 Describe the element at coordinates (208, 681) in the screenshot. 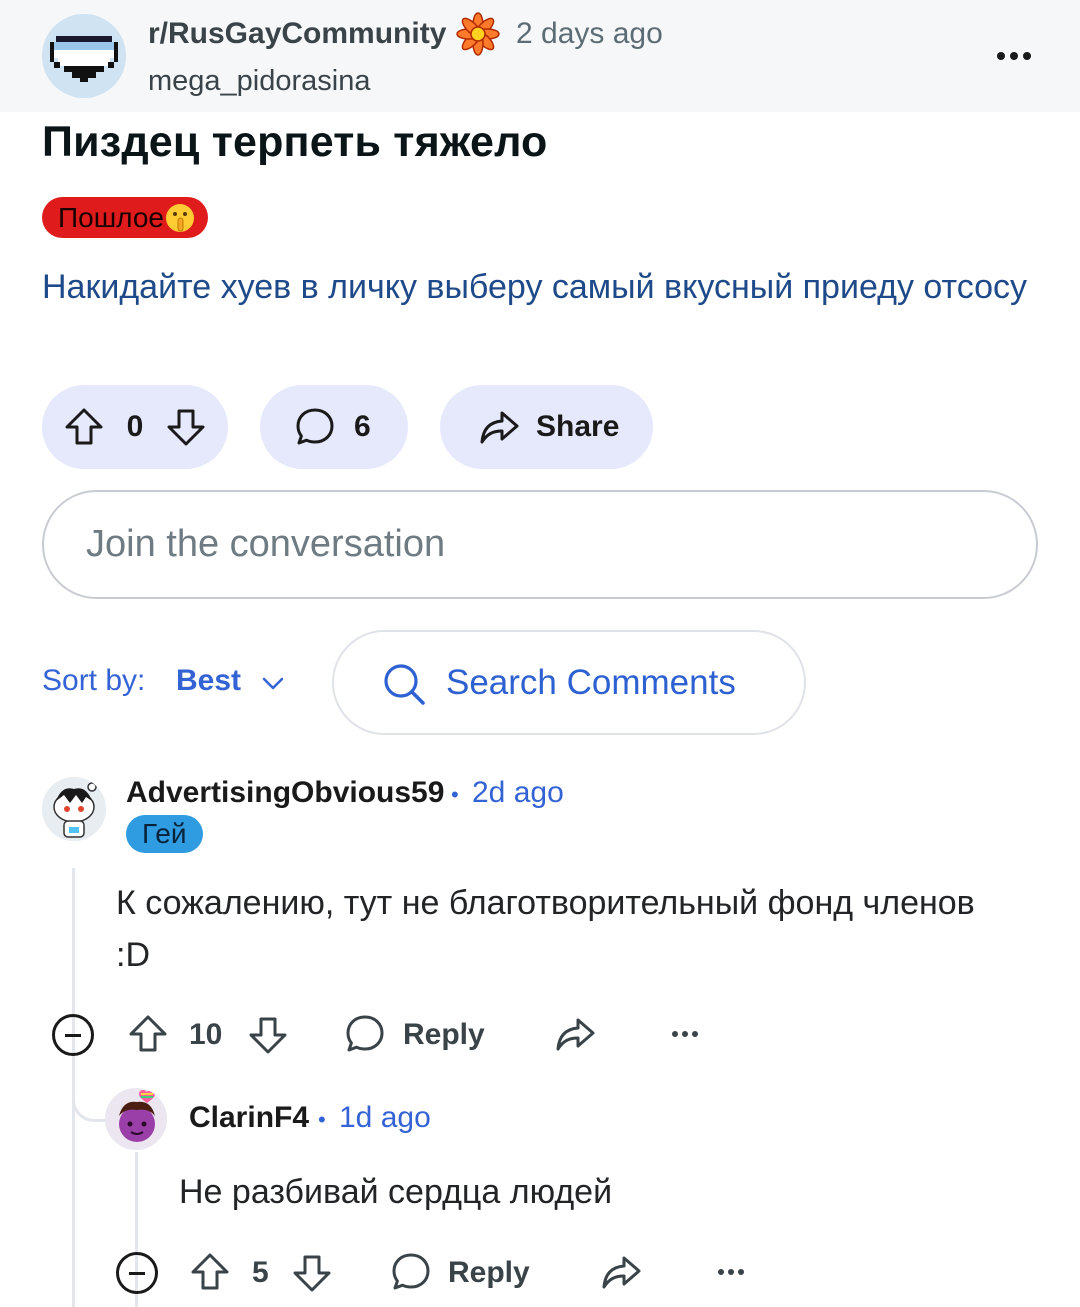

I see `sort-dropdown: Best` at that location.